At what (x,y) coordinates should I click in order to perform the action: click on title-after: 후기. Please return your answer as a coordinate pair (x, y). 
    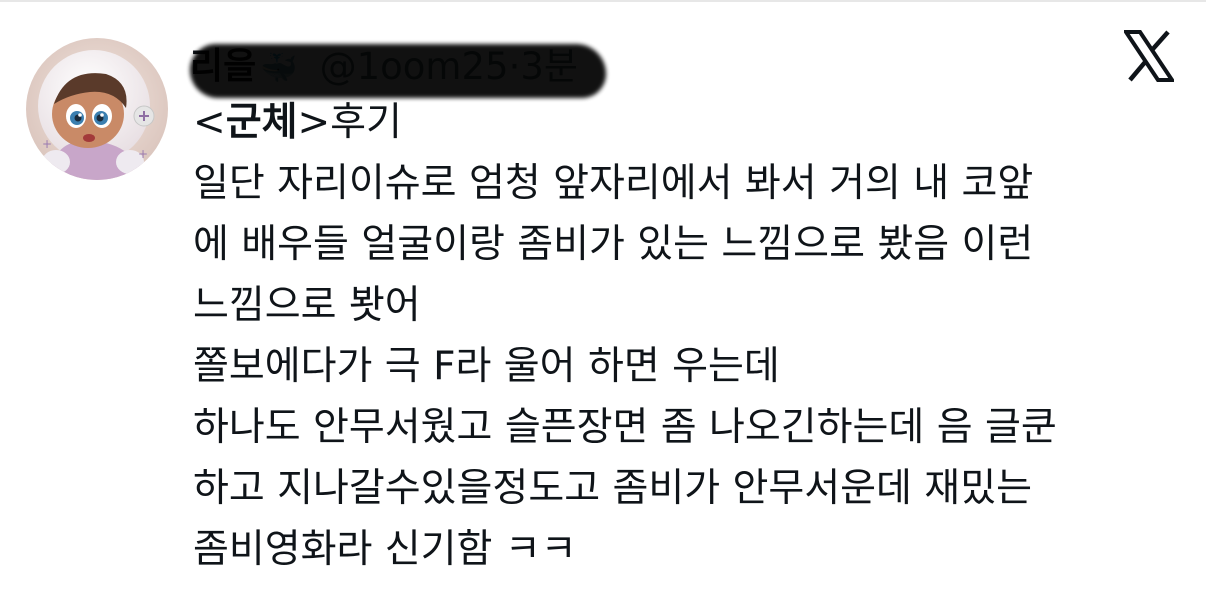
    Looking at the image, I should click on (366, 122).